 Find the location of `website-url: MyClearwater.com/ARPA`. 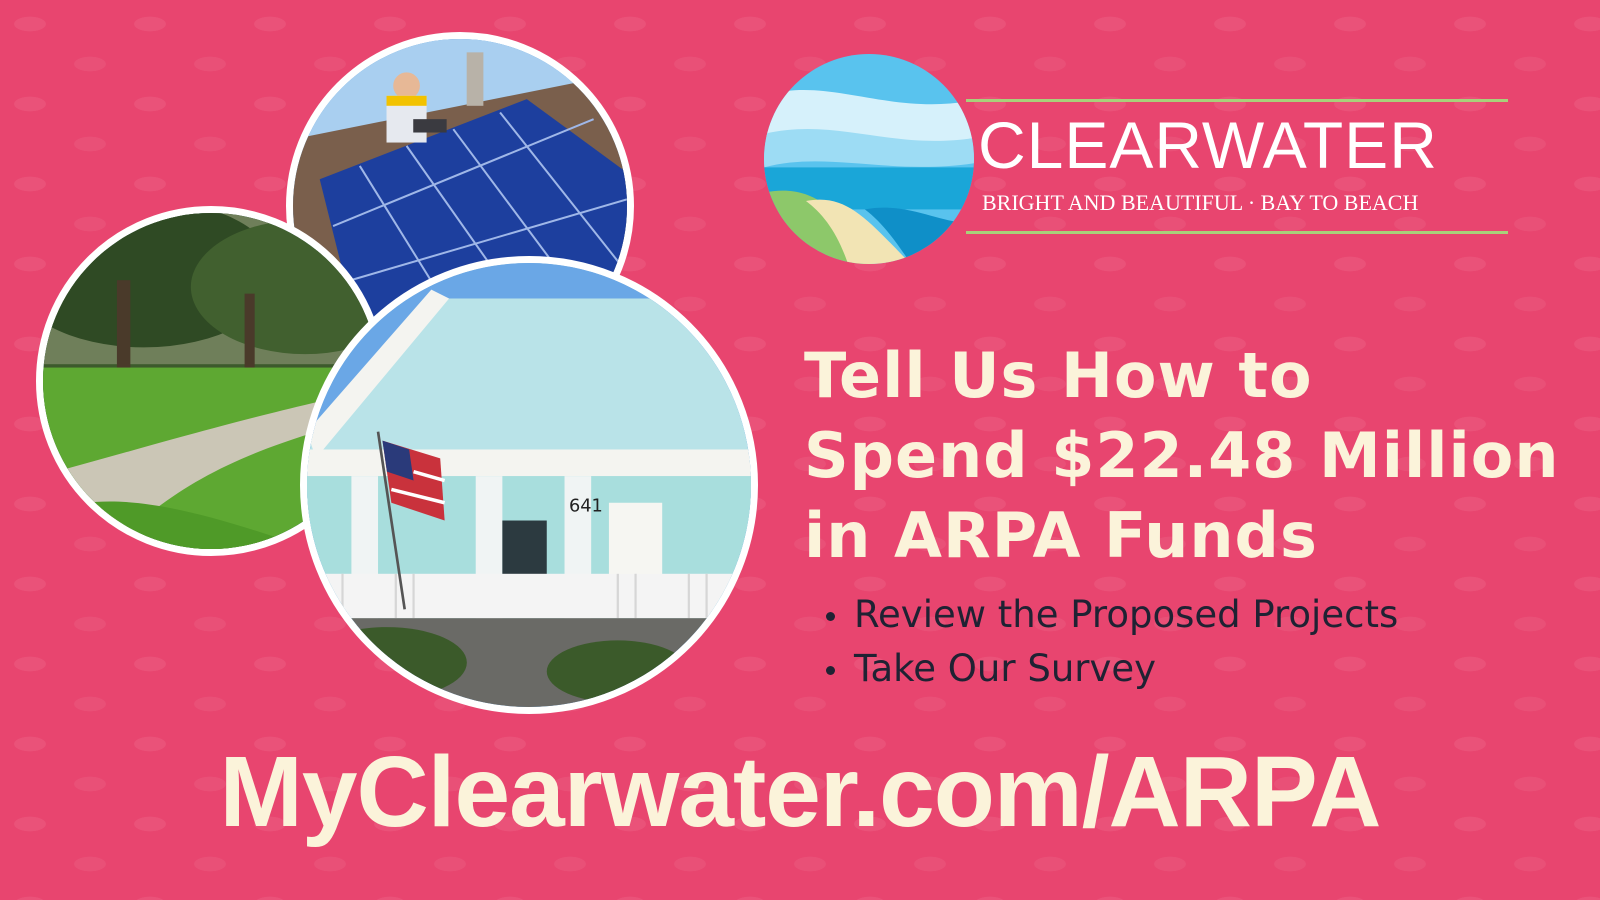

website-url: MyClearwater.com/ARPA is located at coordinates (800, 792).